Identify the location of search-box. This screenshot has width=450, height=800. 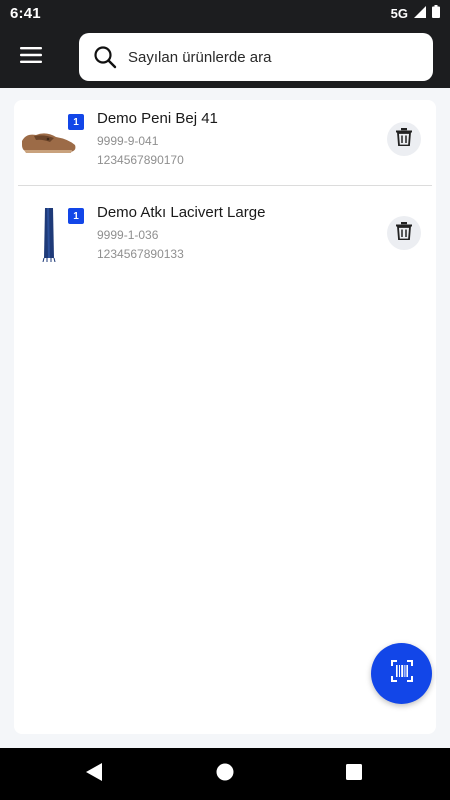
(256, 57).